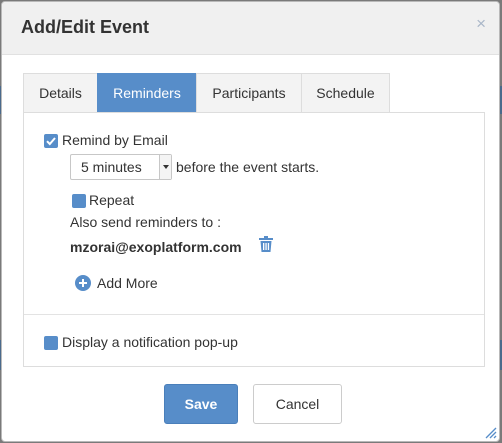 Image resolution: width=502 pixels, height=443 pixels. I want to click on tab-reminders: Reminders, so click(147, 92).